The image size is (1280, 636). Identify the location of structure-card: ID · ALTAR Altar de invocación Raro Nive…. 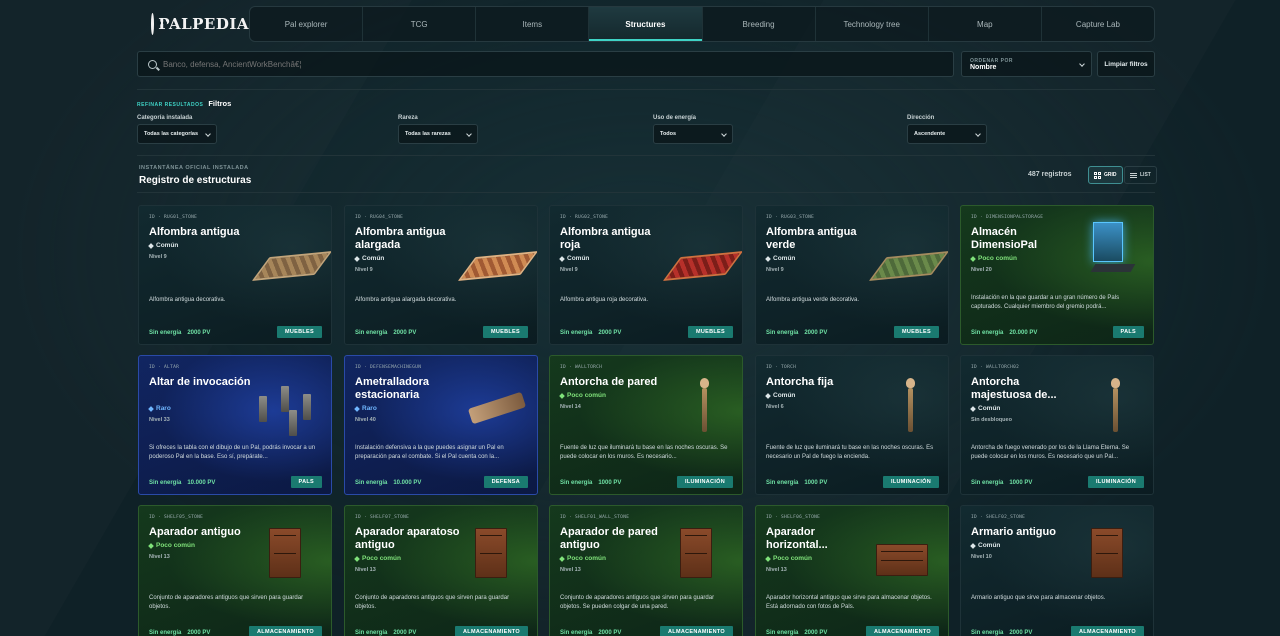
(235, 425).